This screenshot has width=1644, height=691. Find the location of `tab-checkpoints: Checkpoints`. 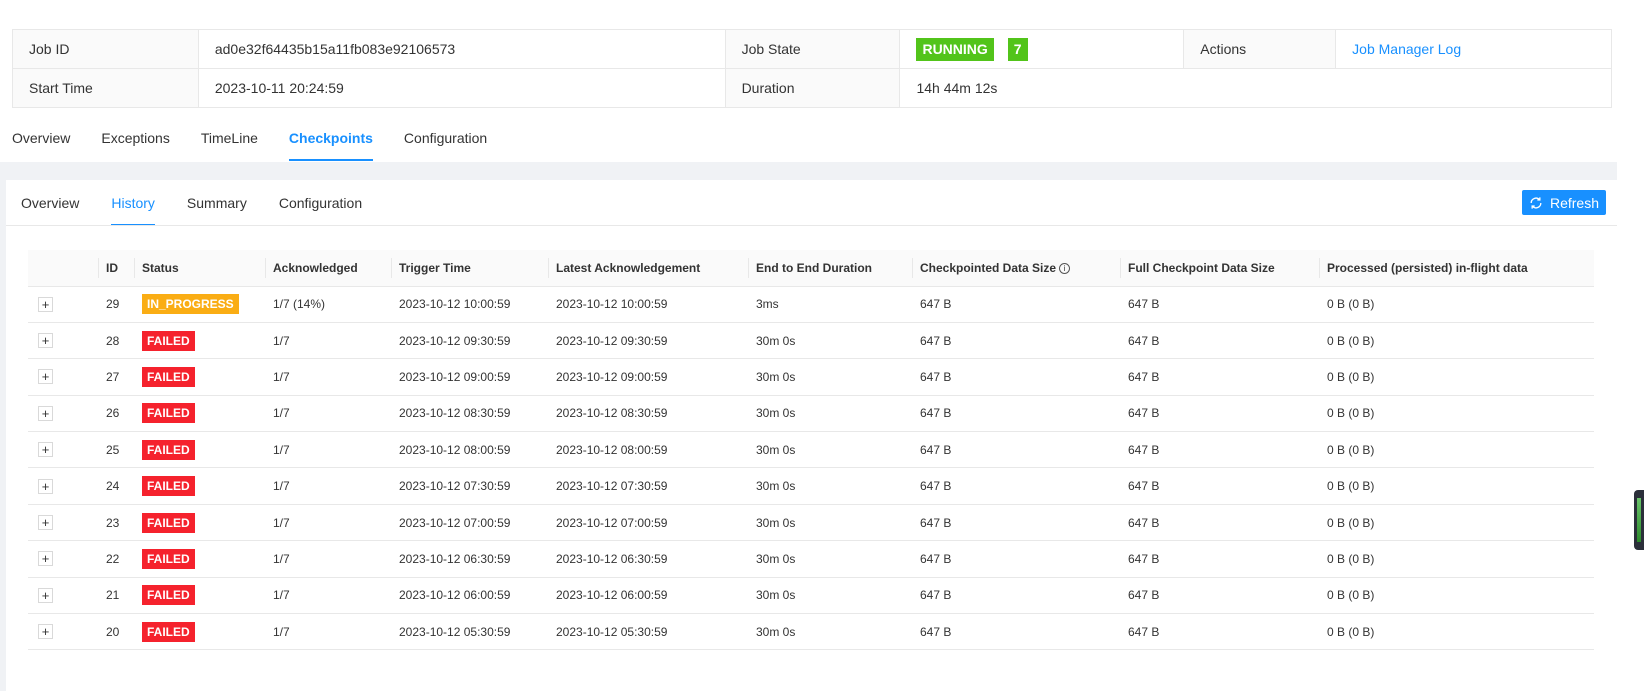

tab-checkpoints: Checkpoints is located at coordinates (330, 140).